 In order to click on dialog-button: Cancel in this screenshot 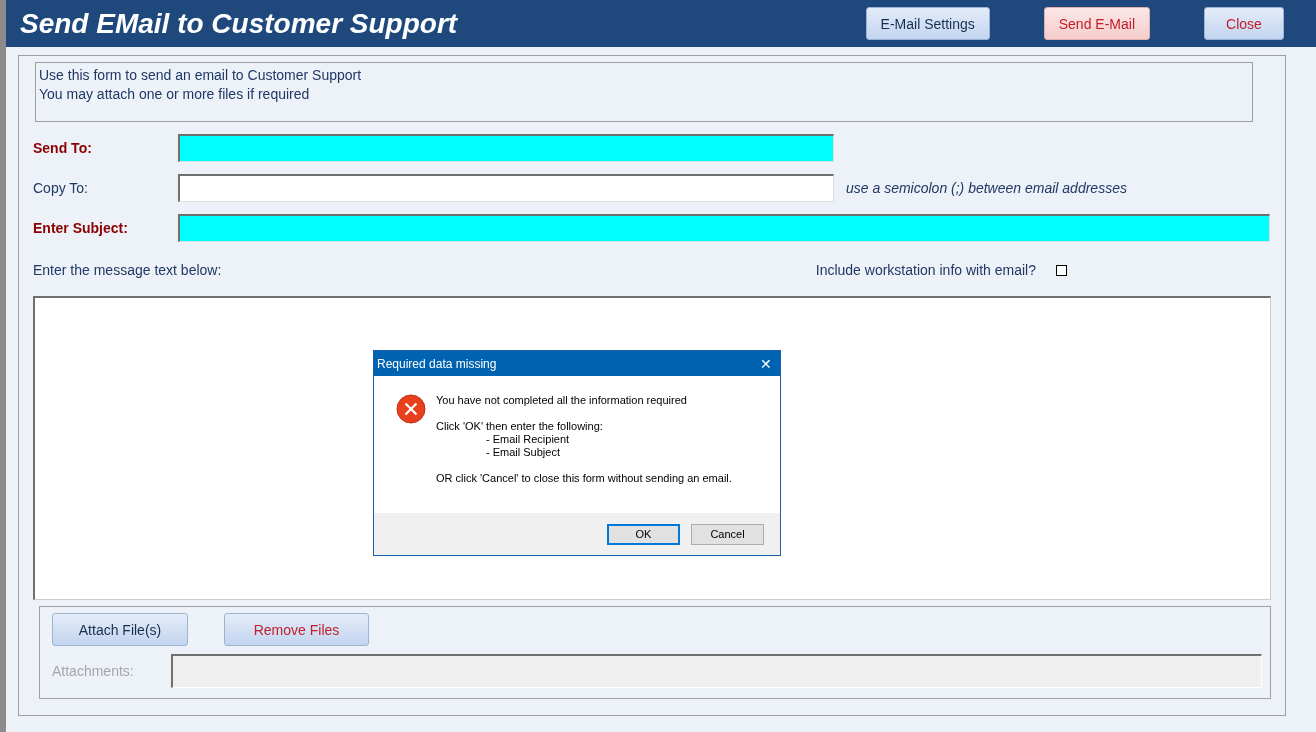, I will do `click(727, 534)`.